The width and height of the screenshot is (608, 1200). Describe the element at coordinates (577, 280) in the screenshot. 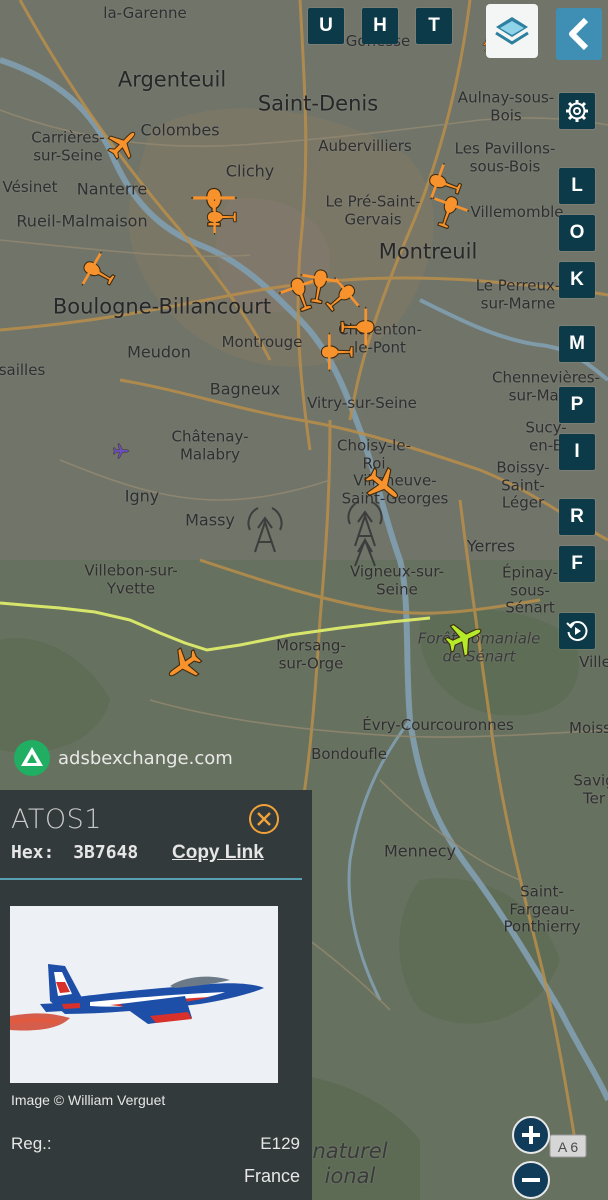

I see `toolbar-button-k: K` at that location.